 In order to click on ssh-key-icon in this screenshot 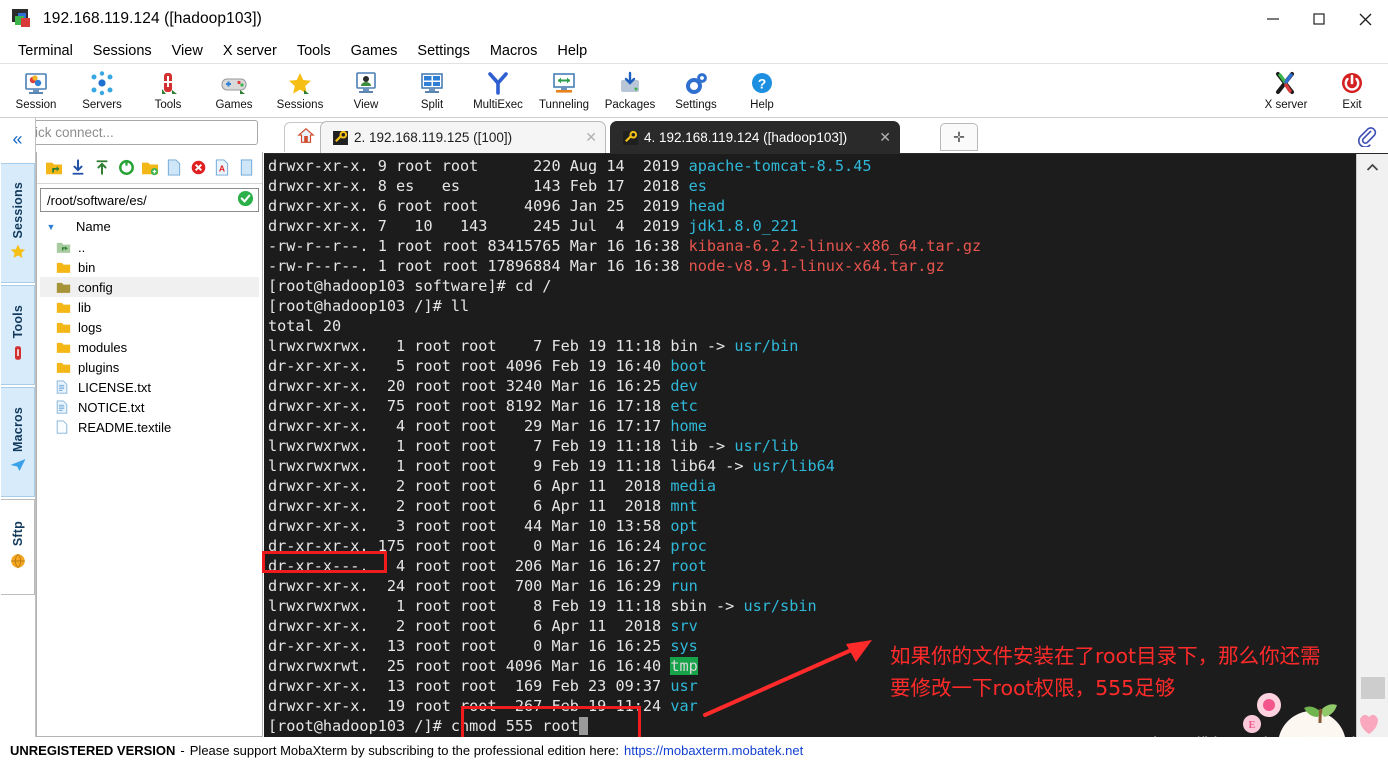, I will do `click(630, 137)`.